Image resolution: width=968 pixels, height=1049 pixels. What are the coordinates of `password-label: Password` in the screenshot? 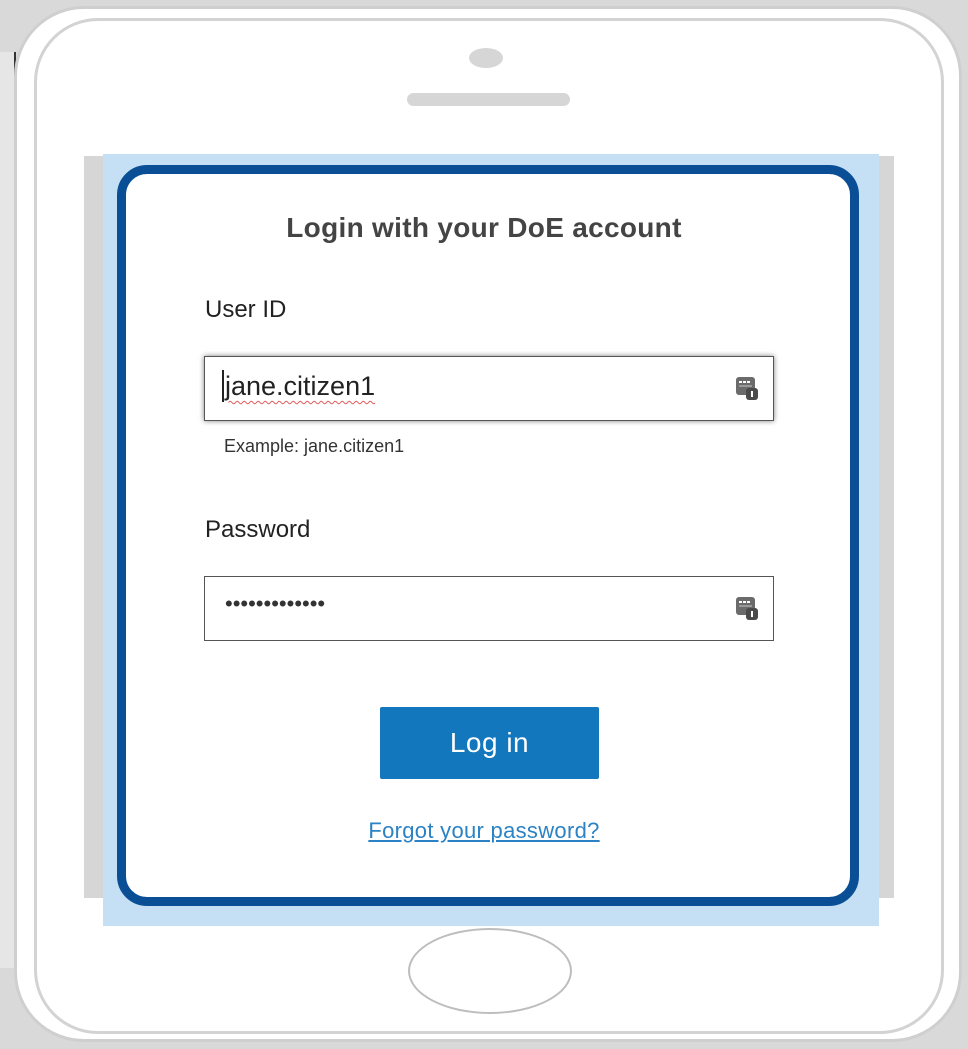 It's located at (258, 529).